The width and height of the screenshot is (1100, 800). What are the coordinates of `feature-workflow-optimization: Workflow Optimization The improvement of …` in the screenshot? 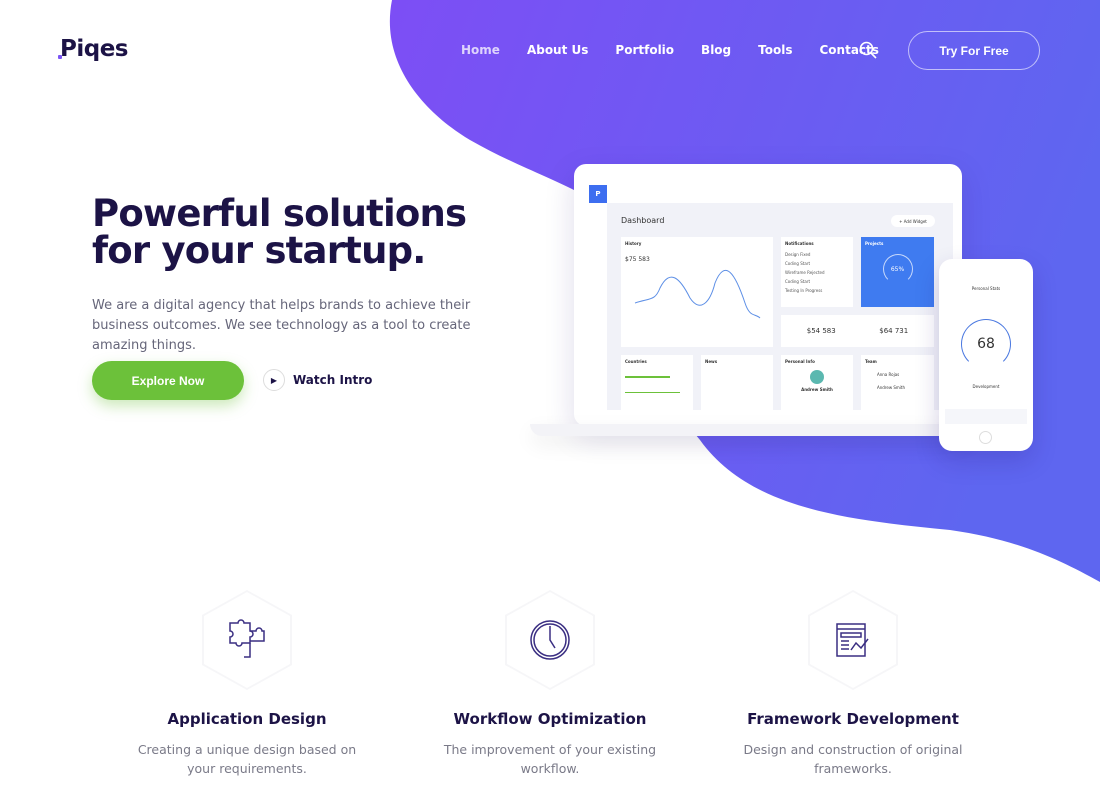 It's located at (550, 744).